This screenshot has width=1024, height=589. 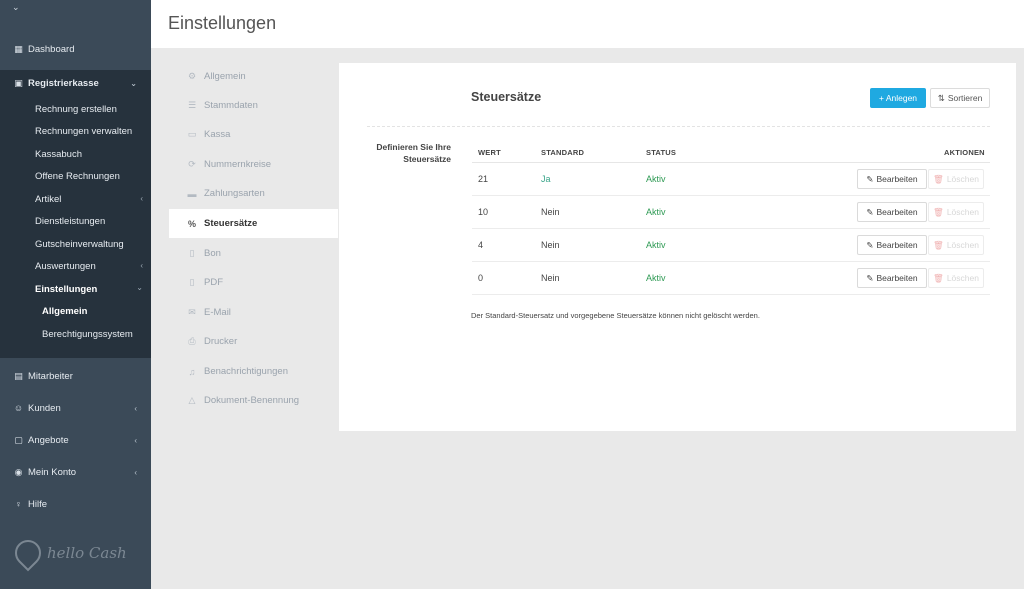 I want to click on sidebar-item-kunden: ☺ Kunden ‹, so click(x=75, y=408).